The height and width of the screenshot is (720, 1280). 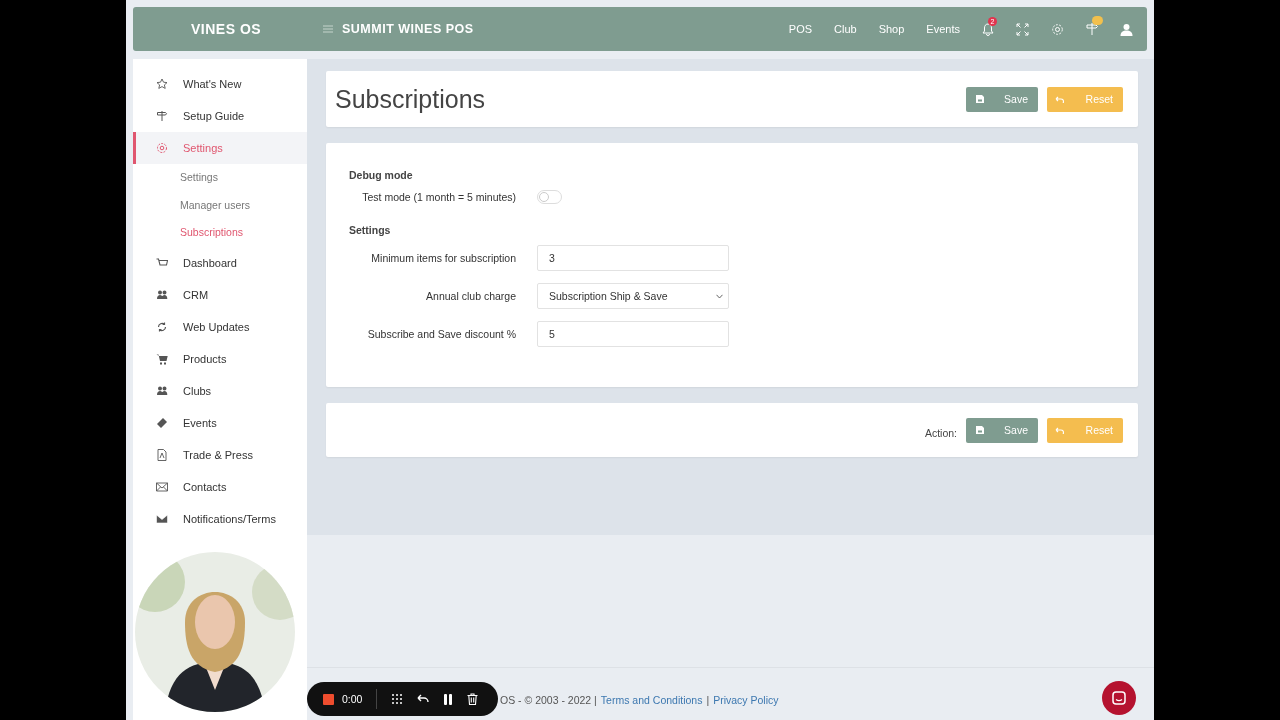 I want to click on brand-name: VINES OS, so click(x=227, y=29).